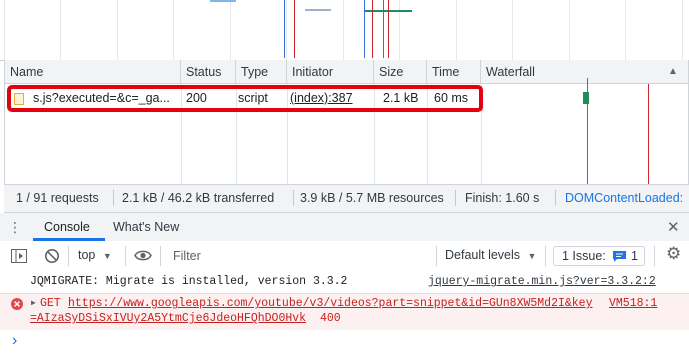 This screenshot has width=689, height=356. I want to click on console-toolbar: top ▼ Default levels ▼ 1 Issue: 1 ⚙, so click(344, 256).